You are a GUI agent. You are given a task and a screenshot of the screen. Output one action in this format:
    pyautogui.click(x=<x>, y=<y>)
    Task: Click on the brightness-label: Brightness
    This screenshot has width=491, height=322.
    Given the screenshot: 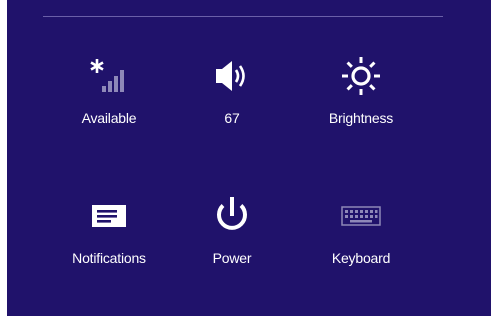 What is the action you would take?
    pyautogui.click(x=361, y=118)
    